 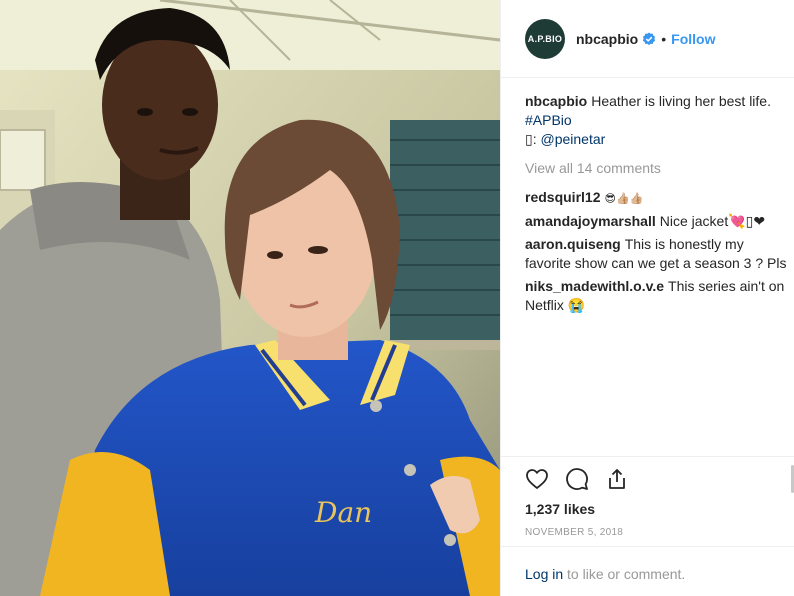 I want to click on comment-item: redsquirl12 😎👍🏼👍🏼, so click(x=656, y=198).